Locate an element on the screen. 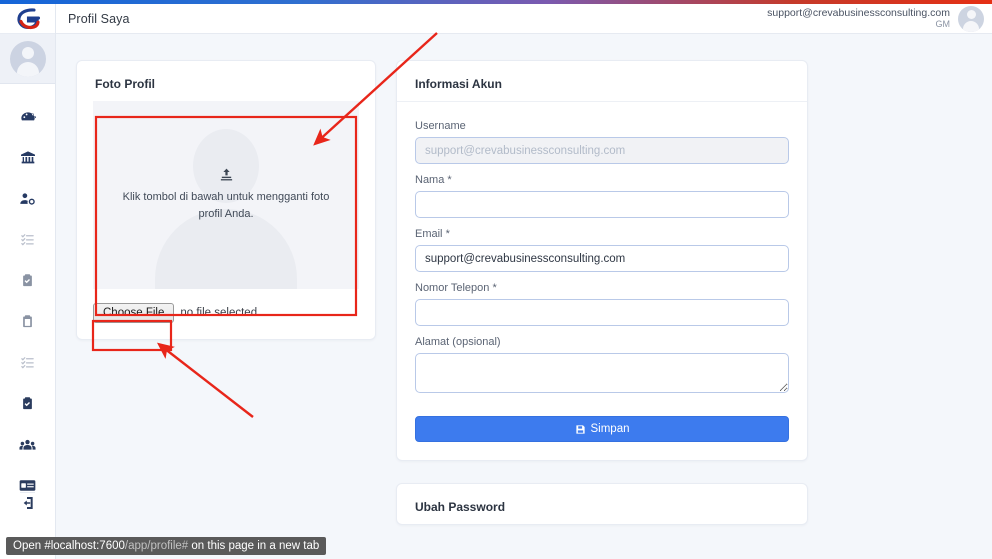 The width and height of the screenshot is (992, 559). top-accent-strip is located at coordinates (496, 2).